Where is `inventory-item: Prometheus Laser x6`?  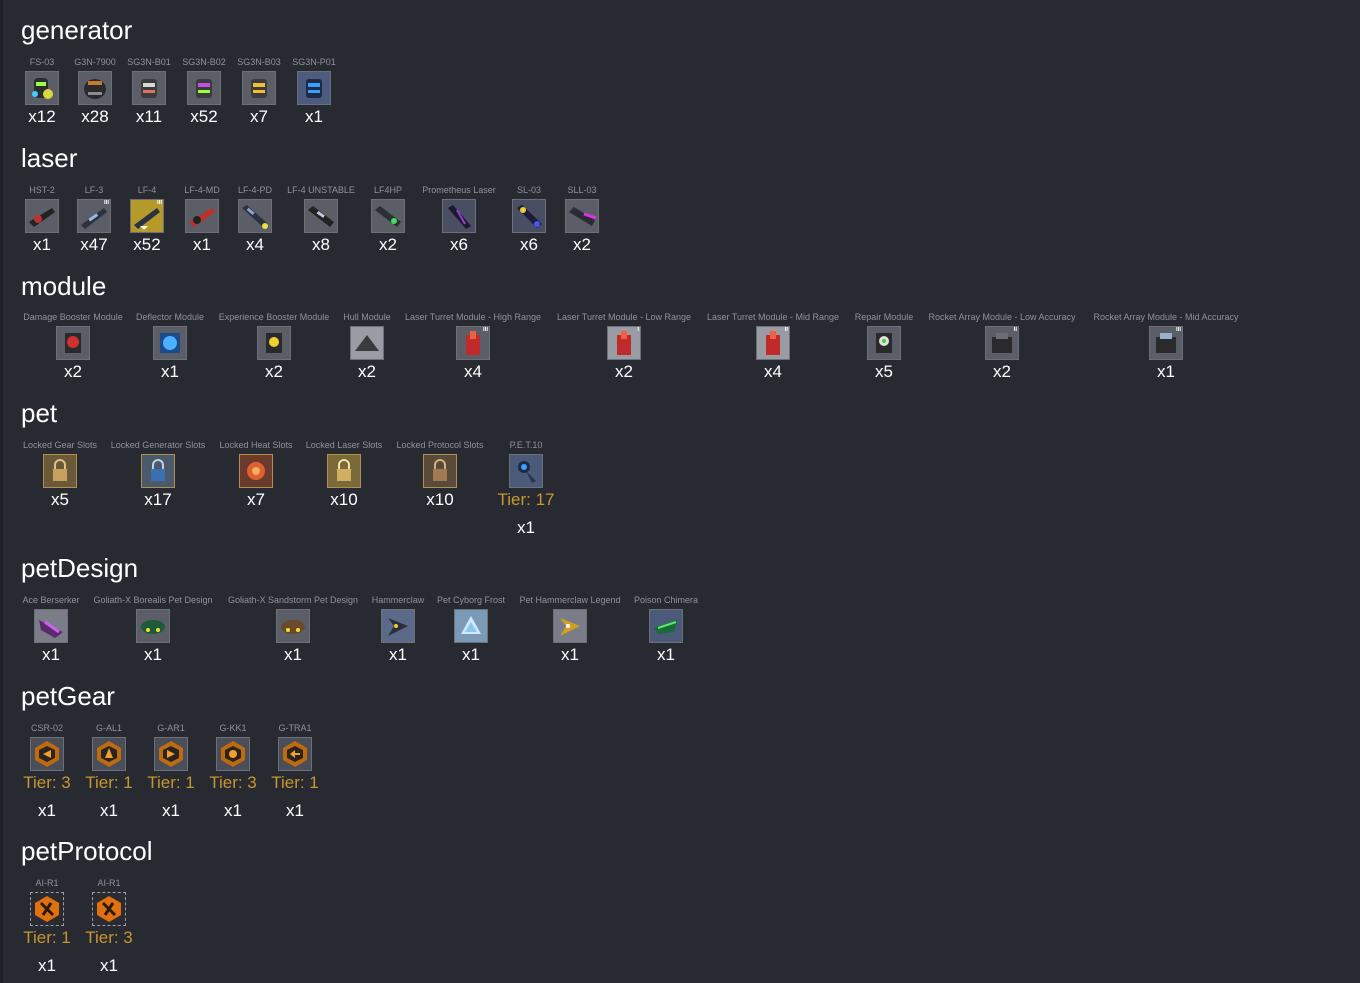
inventory-item: Prometheus Laser x6 is located at coordinates (459, 220).